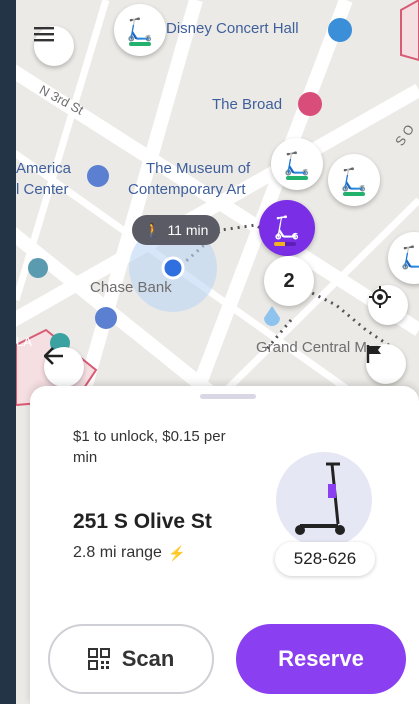 The height and width of the screenshot is (704, 419). What do you see at coordinates (98, 659) in the screenshot?
I see `qr-code-icon` at bounding box center [98, 659].